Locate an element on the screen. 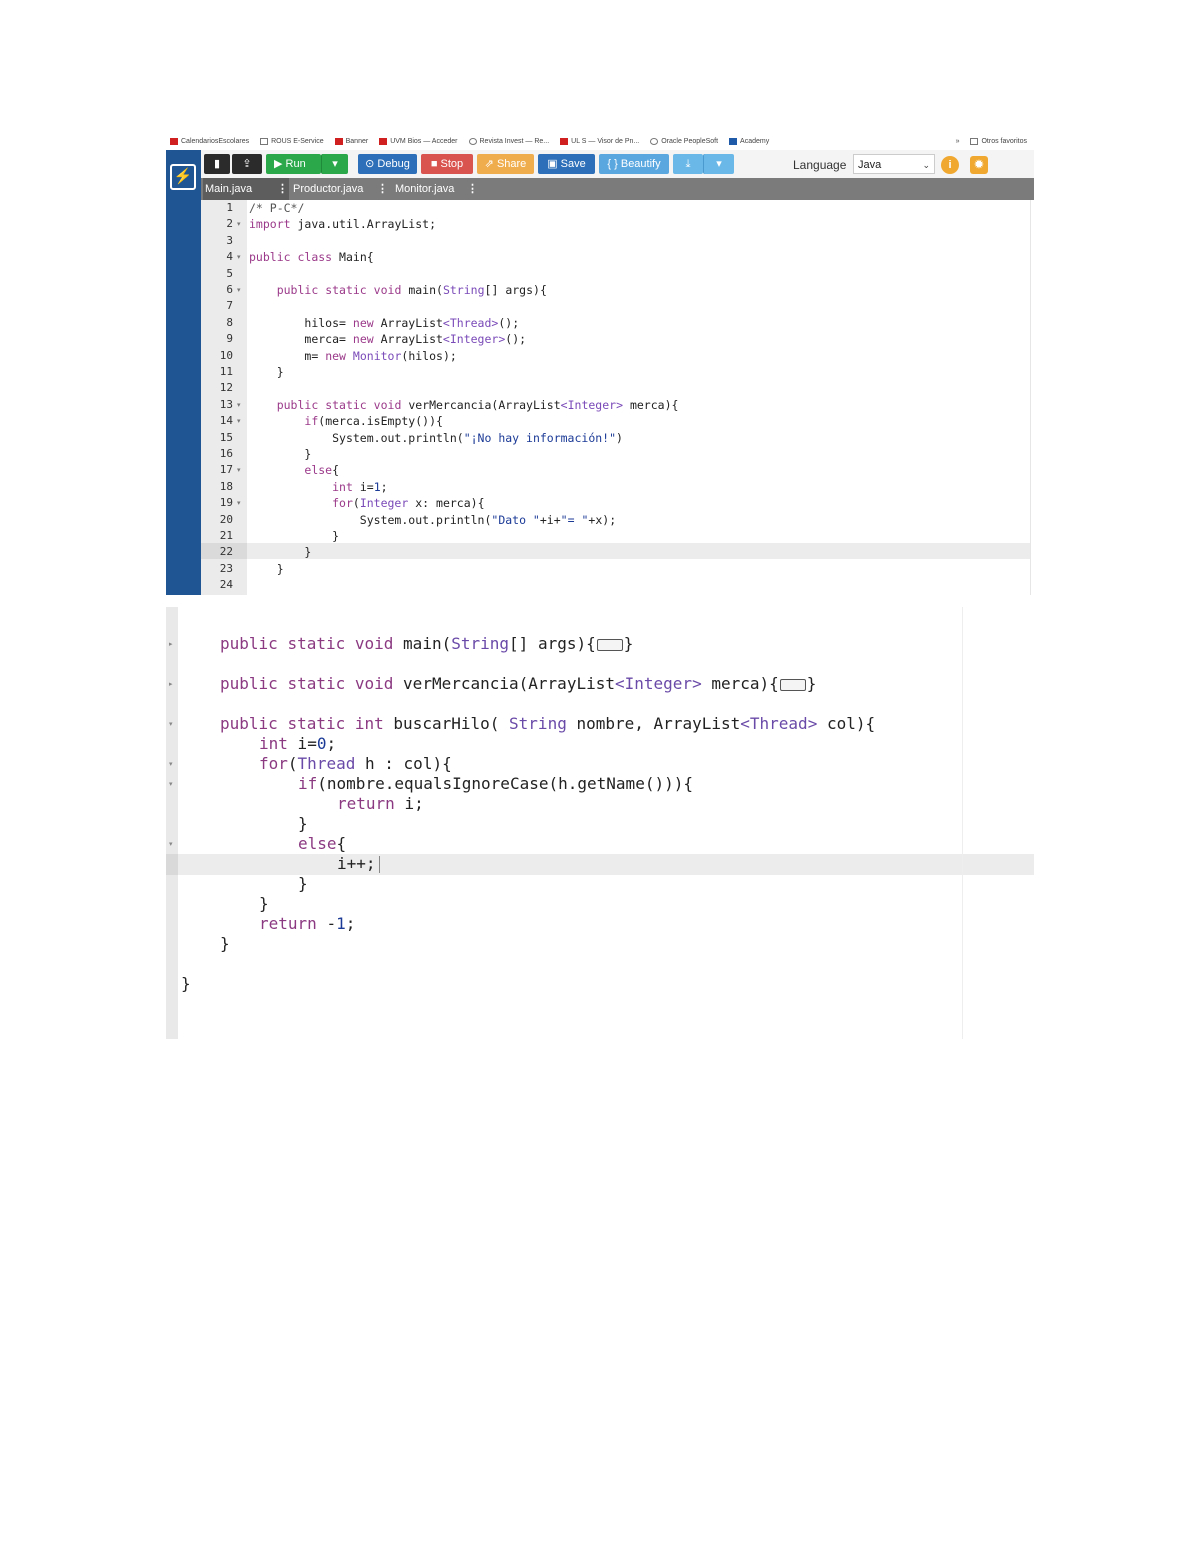 The height and width of the screenshot is (1553, 1200). bookmark-item: CalendariosEscolares is located at coordinates (211, 141).